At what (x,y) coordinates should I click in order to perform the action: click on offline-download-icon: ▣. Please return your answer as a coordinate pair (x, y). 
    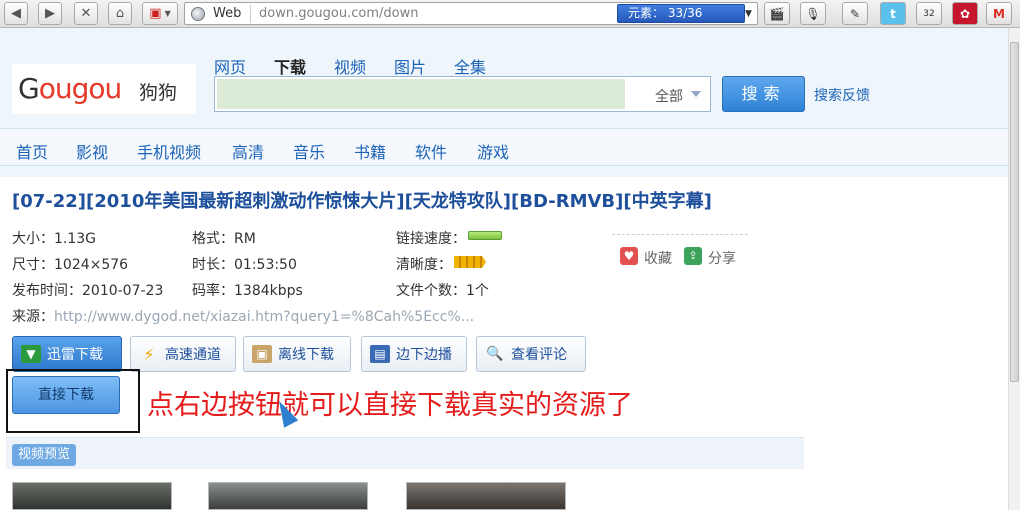
    Looking at the image, I should click on (262, 354).